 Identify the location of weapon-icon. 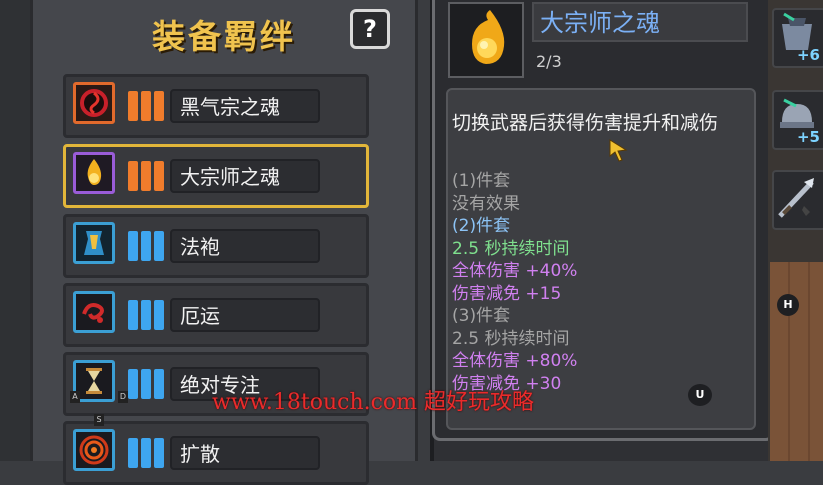
(796, 198).